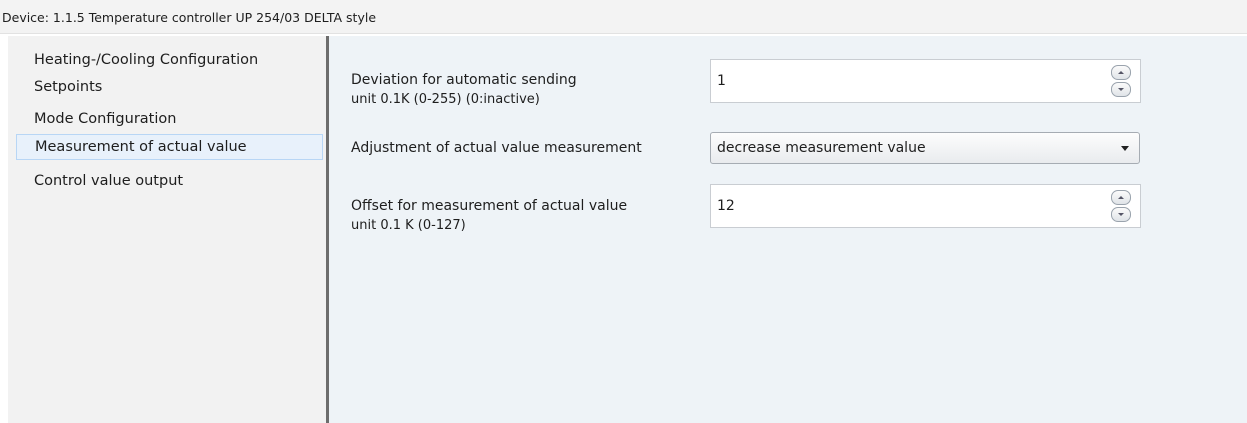  What do you see at coordinates (464, 80) in the screenshot?
I see `deviation-label-line1: Deviation for automatic sending` at bounding box center [464, 80].